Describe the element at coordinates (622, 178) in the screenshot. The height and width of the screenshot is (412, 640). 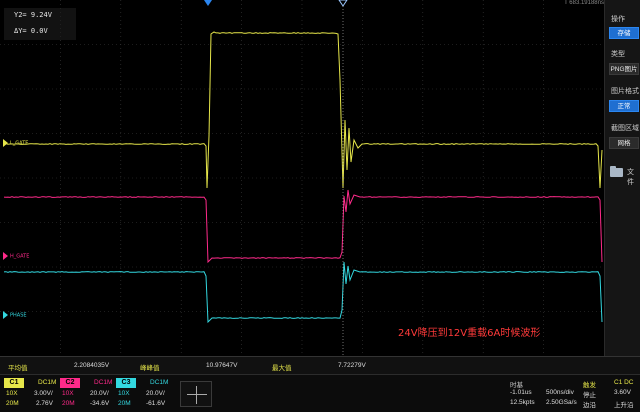
I see `save-side-panel: 操作 存储 类型 PNG图片 图片格式 正常 截图区域 网格 文件` at that location.